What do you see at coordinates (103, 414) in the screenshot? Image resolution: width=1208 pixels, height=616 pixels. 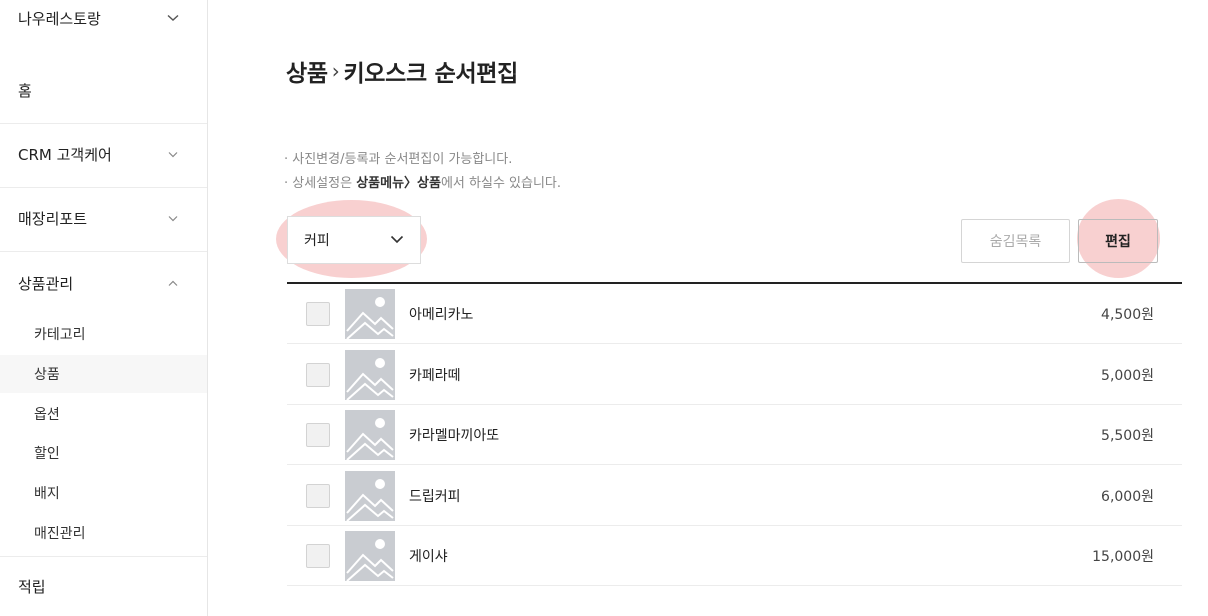 I see `sidebar-subitem-option: 옵션` at bounding box center [103, 414].